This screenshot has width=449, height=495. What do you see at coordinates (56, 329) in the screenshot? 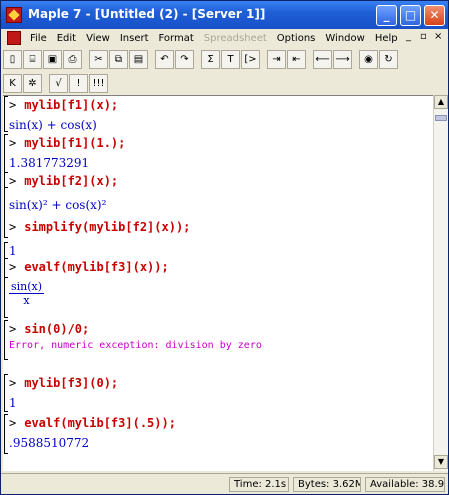
I see `command-text: sin(0)/0;` at bounding box center [56, 329].